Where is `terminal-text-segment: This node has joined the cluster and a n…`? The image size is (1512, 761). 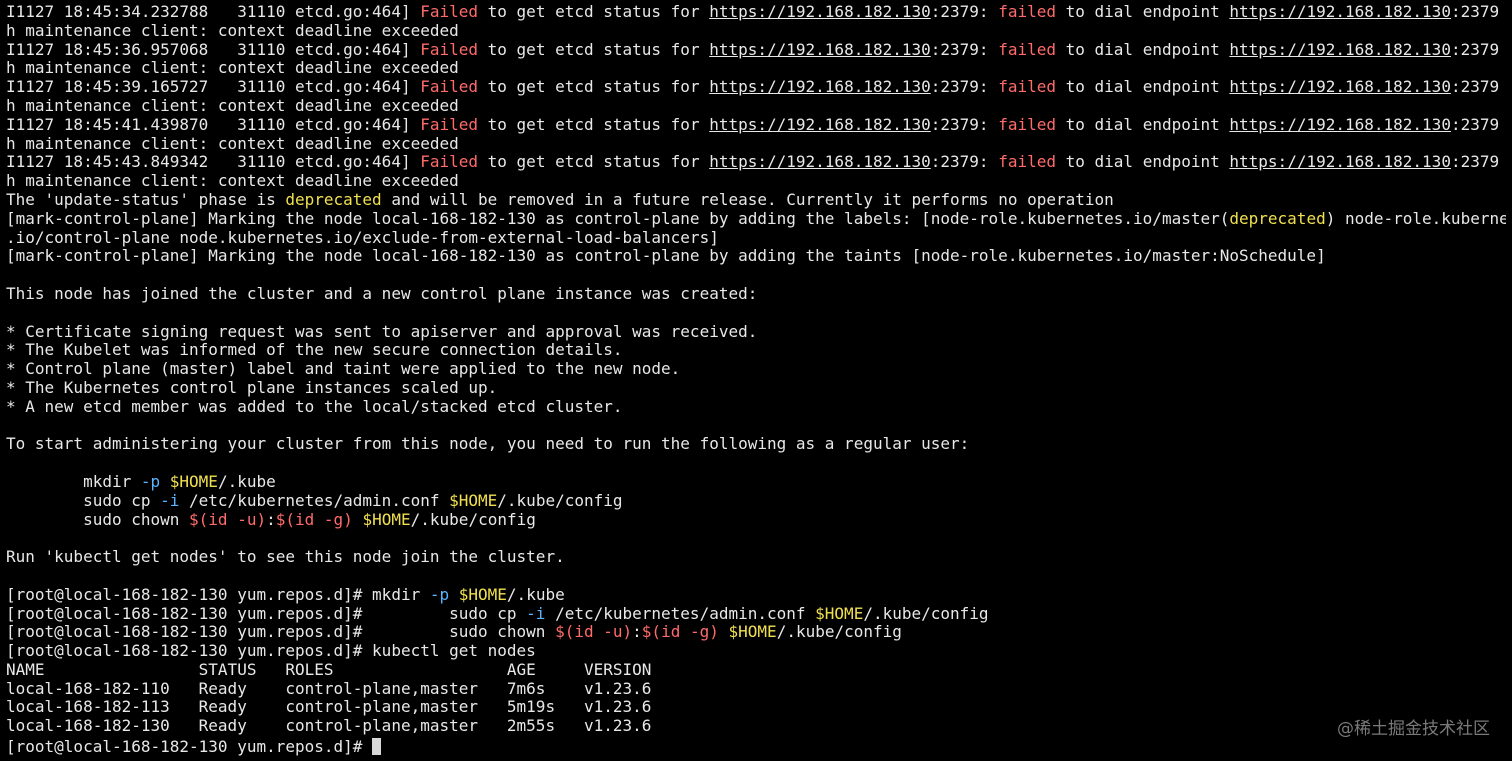 terminal-text-segment: This node has joined the cluster and a n… is located at coordinates (382, 293).